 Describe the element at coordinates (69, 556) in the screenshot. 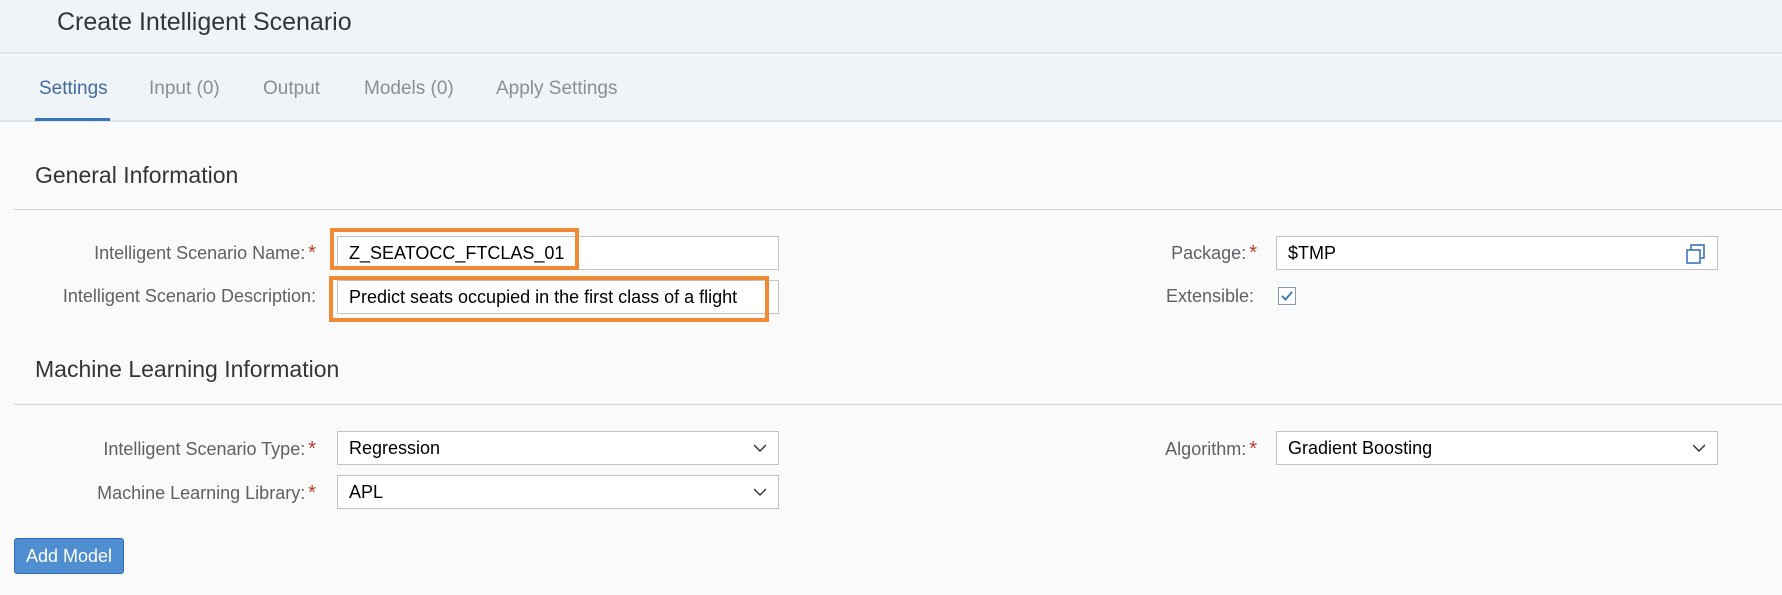

I see `add-model-button: Add Model` at that location.